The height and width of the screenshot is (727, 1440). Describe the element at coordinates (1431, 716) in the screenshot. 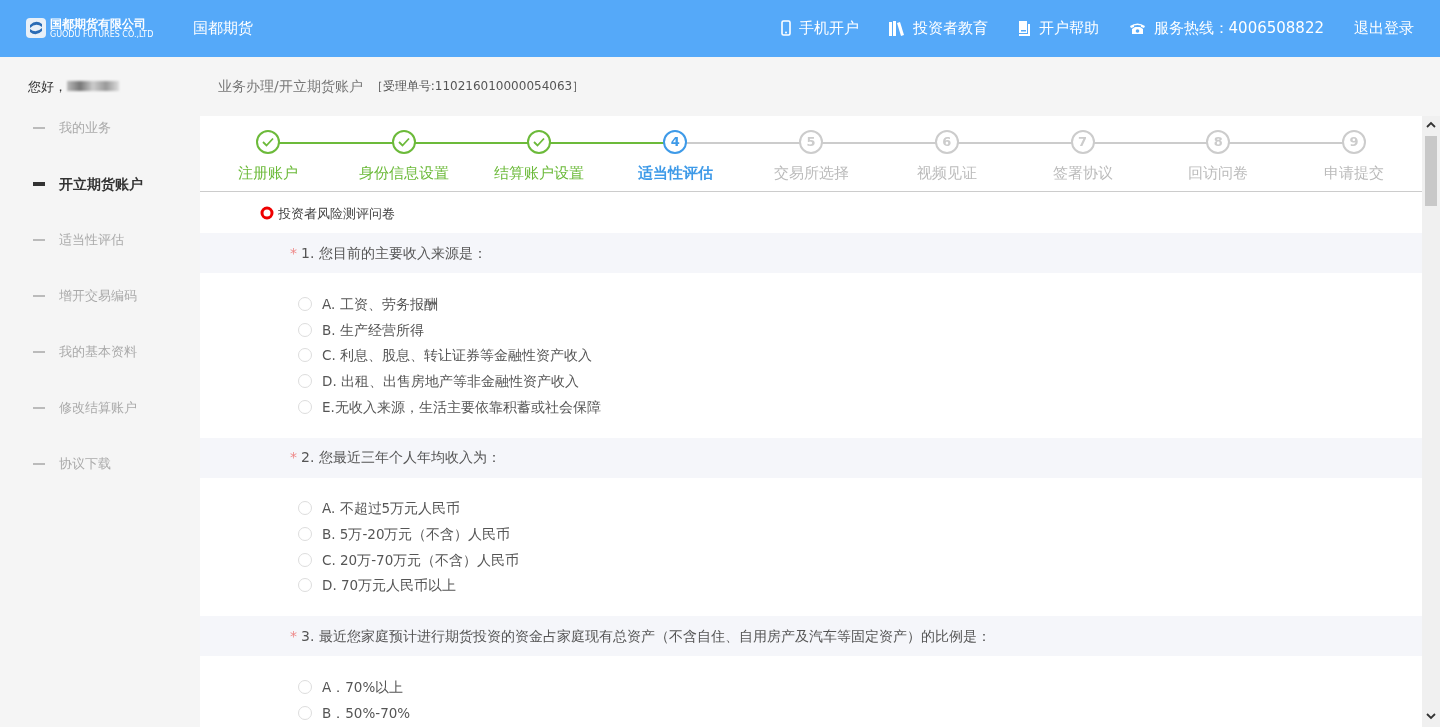

I see `scroll-down-icon` at that location.